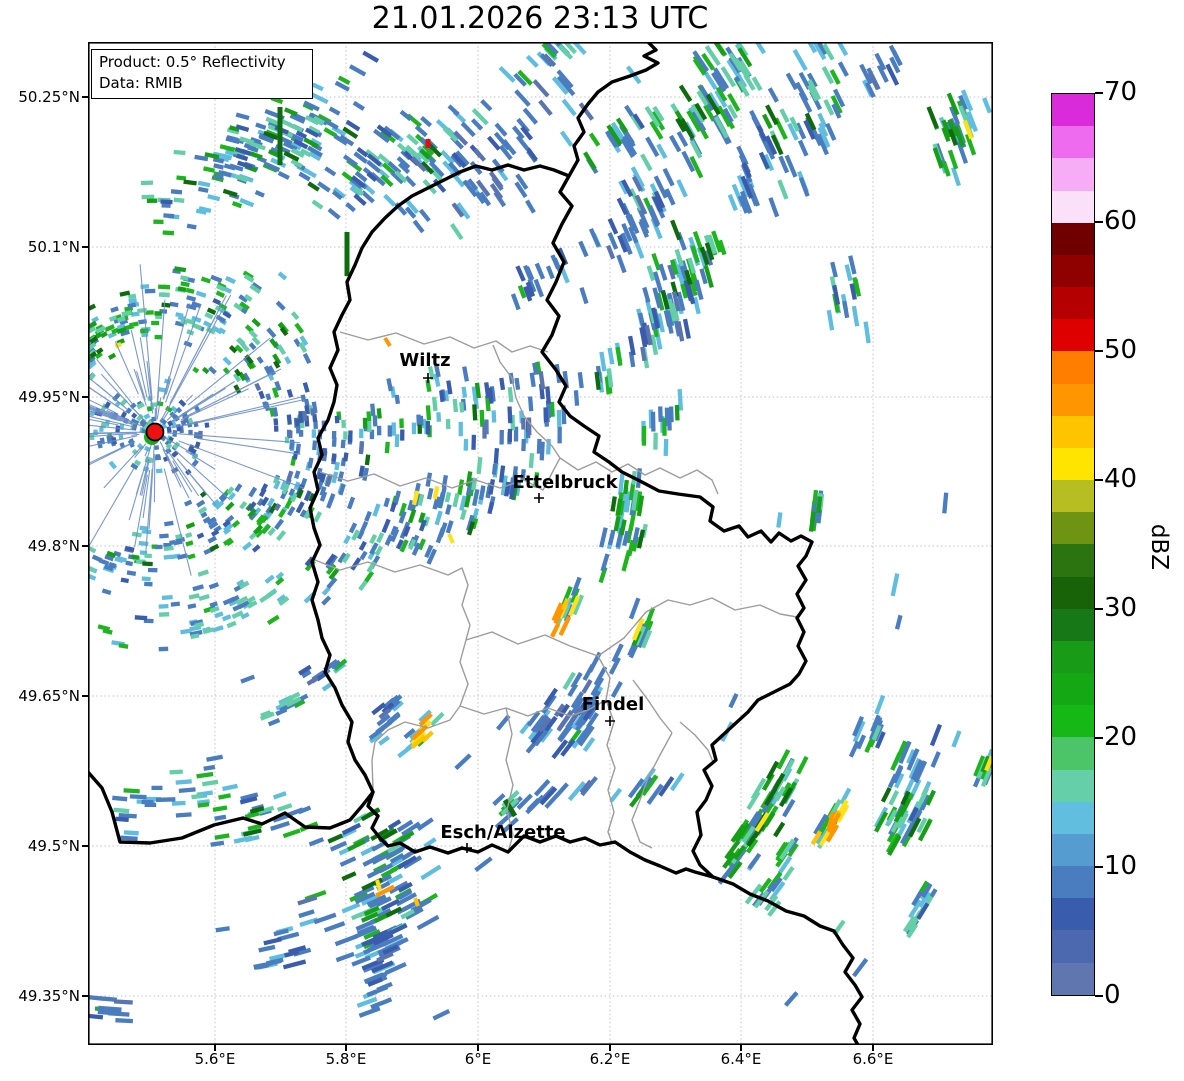  I want to click on product-info-line1: Product: 0.5° Reflectivity, so click(192, 62).